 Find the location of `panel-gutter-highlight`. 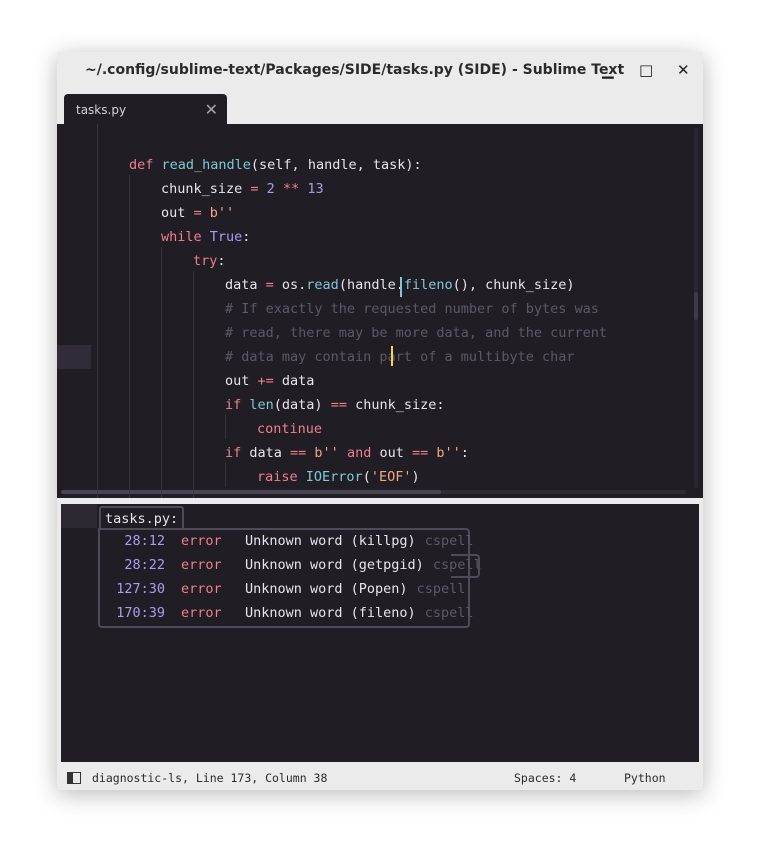

panel-gutter-highlight is located at coordinates (79, 516).